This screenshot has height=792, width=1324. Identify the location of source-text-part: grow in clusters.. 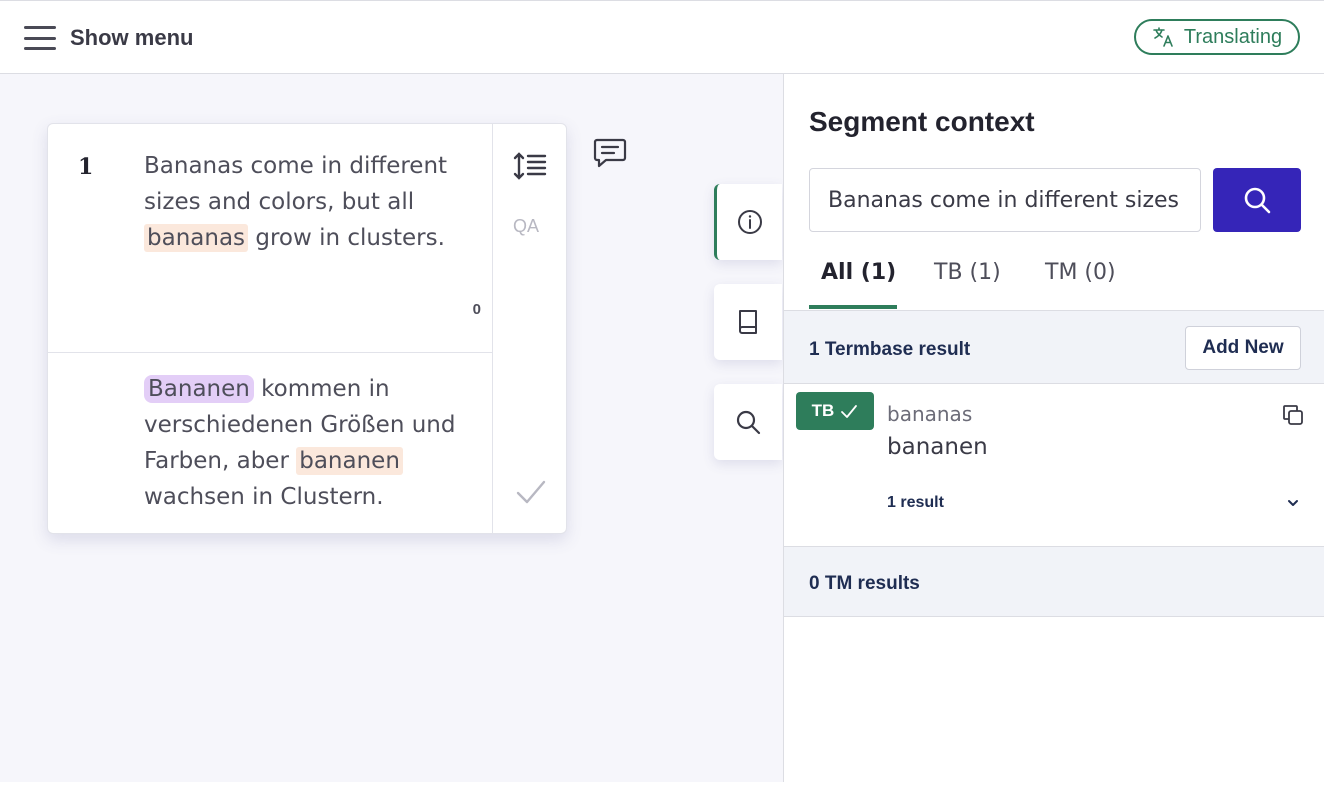
(346, 238).